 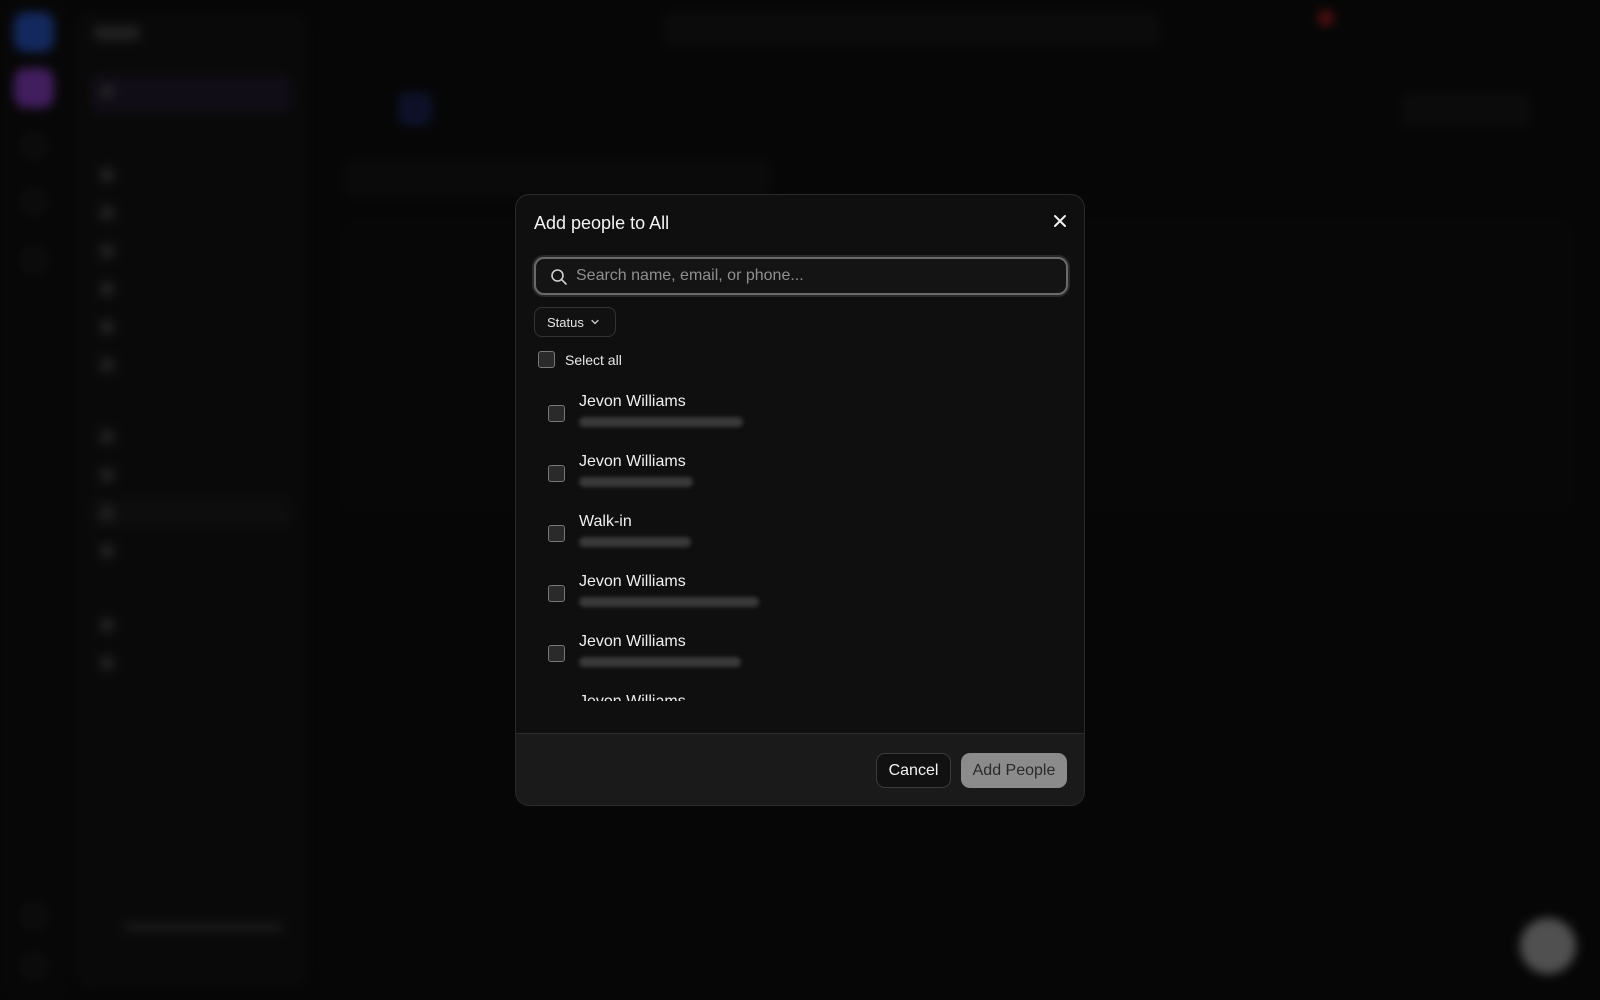 What do you see at coordinates (800, 769) in the screenshot?
I see `modal-footer: Cancel Add People` at bounding box center [800, 769].